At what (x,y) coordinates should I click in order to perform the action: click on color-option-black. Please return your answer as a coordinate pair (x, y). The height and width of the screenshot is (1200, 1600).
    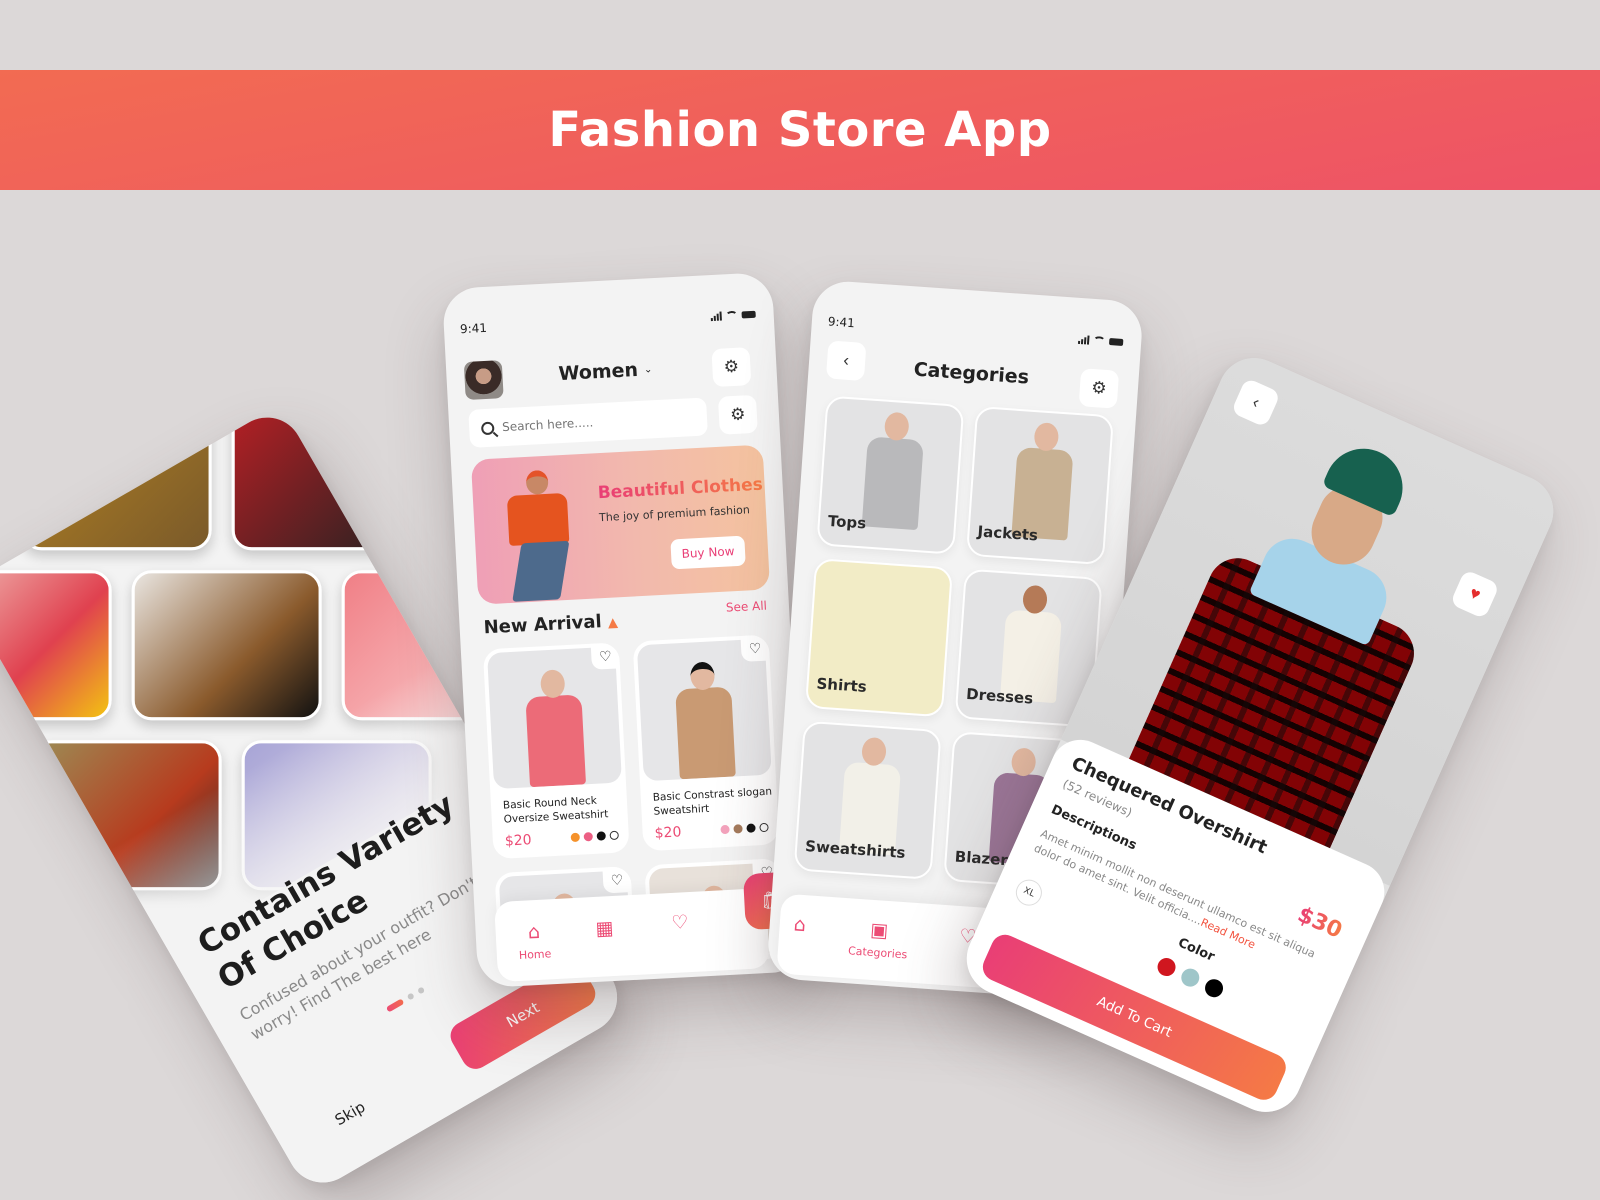
    Looking at the image, I should click on (1214, 988).